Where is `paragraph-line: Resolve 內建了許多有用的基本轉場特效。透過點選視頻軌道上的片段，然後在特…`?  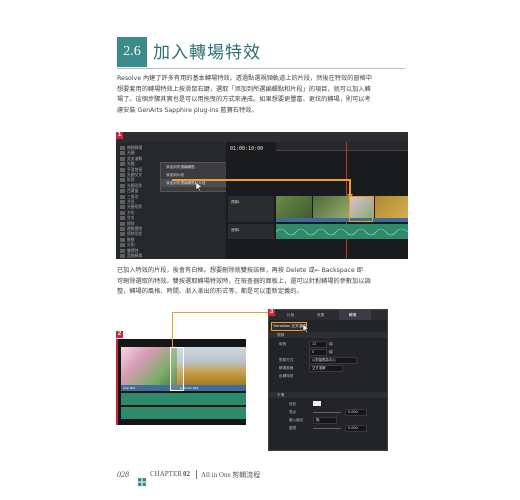
paragraph-line: Resolve 內建了許多有用的基本轉場特效。透過點選視頻軌道上的片段，然後在特… is located at coordinates (244, 78).